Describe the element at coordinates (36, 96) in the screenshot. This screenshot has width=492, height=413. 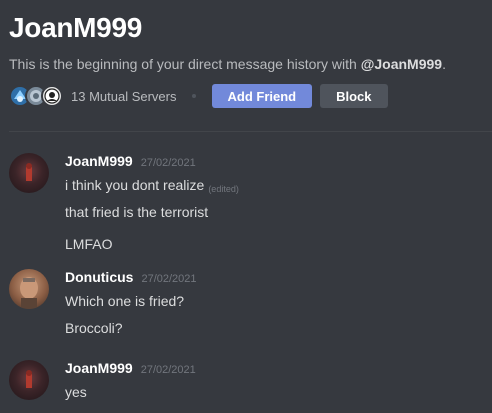
I see `mutual-servers-icons` at that location.